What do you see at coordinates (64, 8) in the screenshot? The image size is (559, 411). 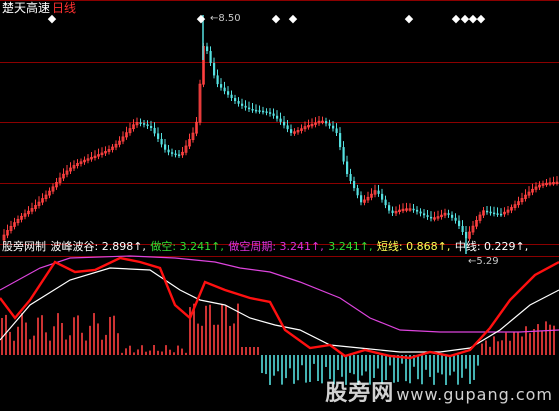 I see `period-label: 日线` at bounding box center [64, 8].